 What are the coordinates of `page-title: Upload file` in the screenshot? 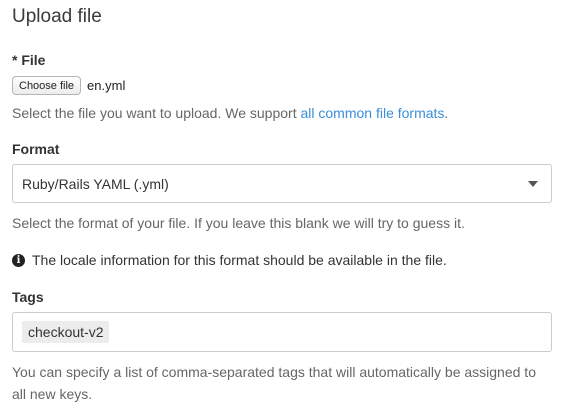 It's located at (57, 16).